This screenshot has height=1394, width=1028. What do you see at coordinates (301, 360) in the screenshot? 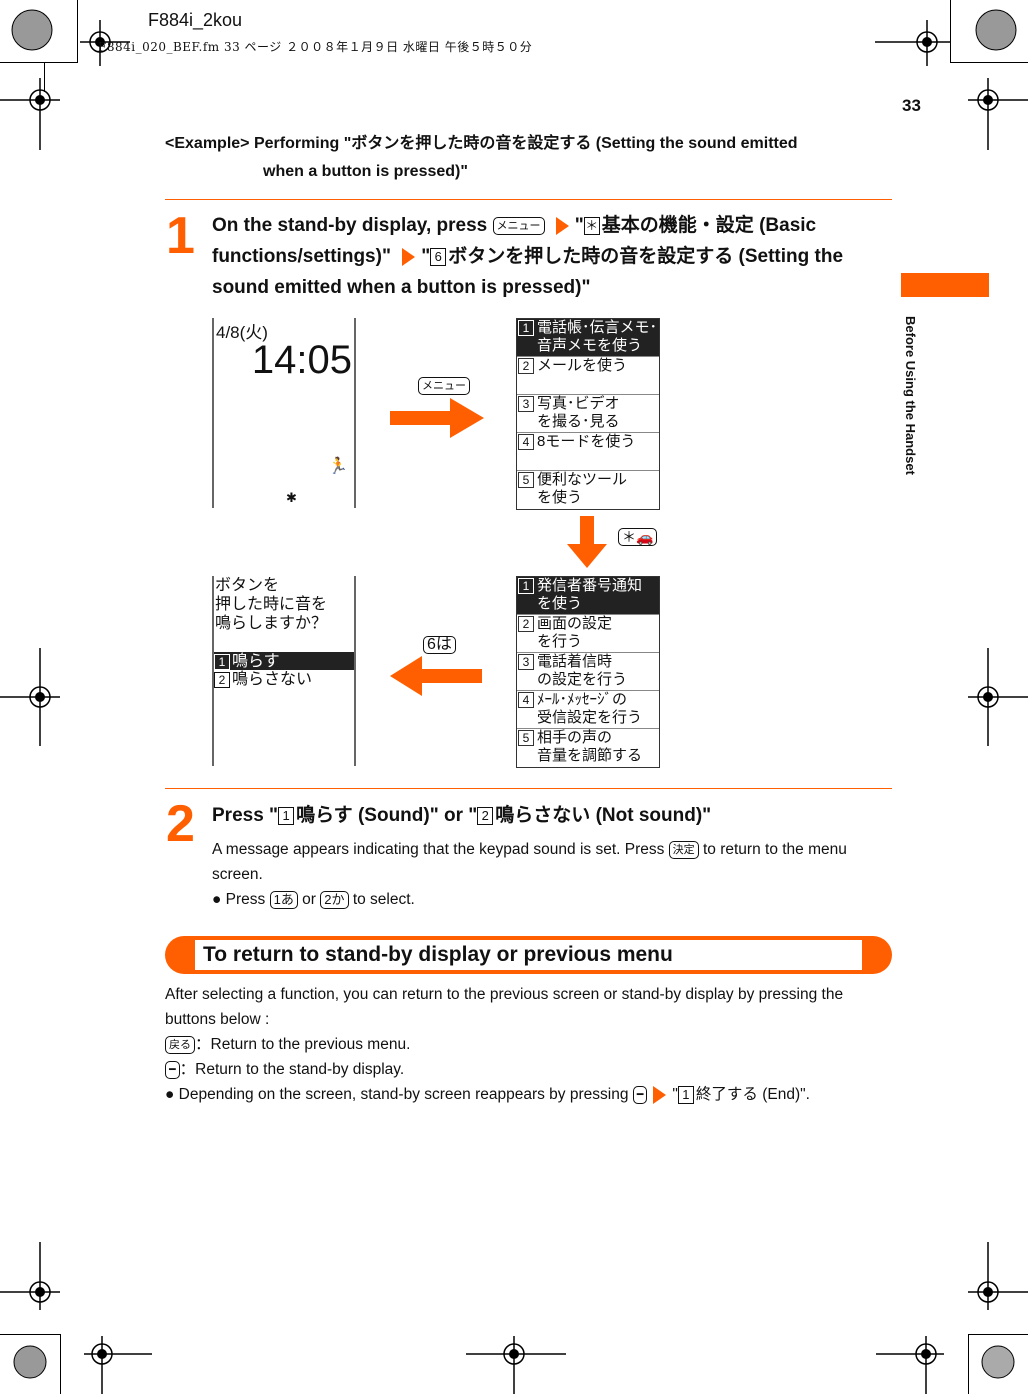
I see `standby-time: 14:05` at bounding box center [301, 360].